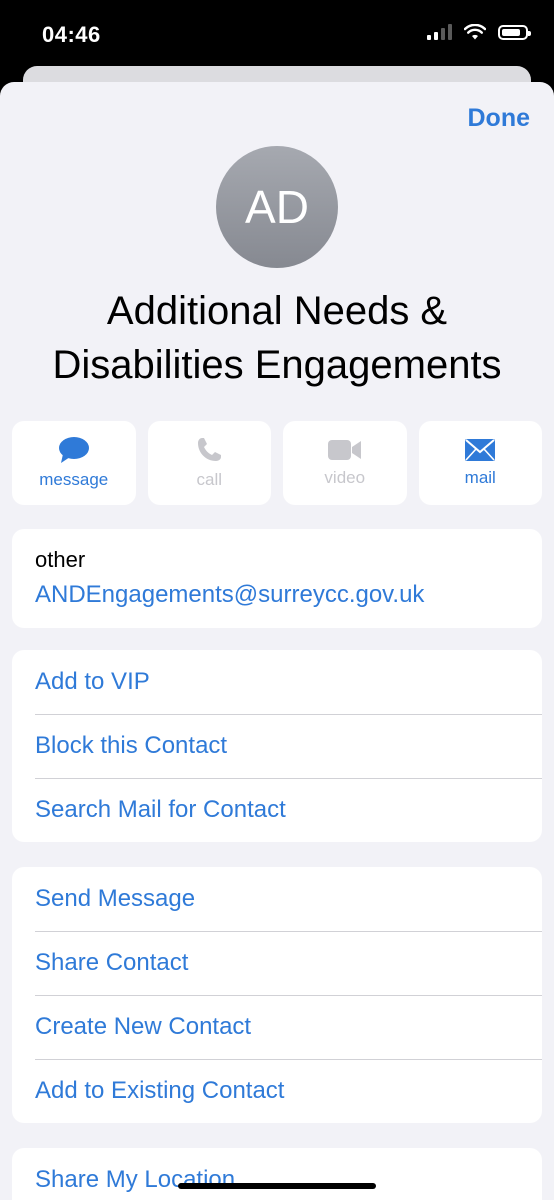 The width and height of the screenshot is (554, 1200). I want to click on share-location-button: Share My Location, so click(277, 1174).